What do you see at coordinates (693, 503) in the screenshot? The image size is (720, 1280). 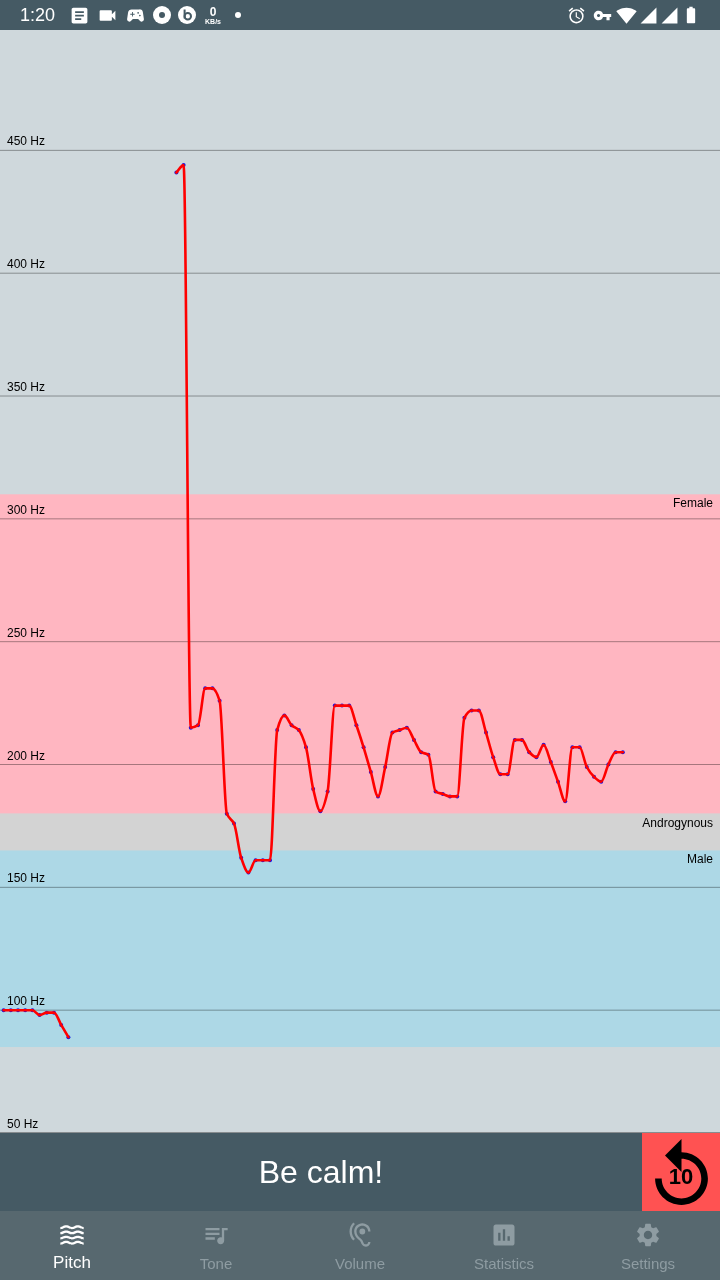 I see `band-label: Female` at bounding box center [693, 503].